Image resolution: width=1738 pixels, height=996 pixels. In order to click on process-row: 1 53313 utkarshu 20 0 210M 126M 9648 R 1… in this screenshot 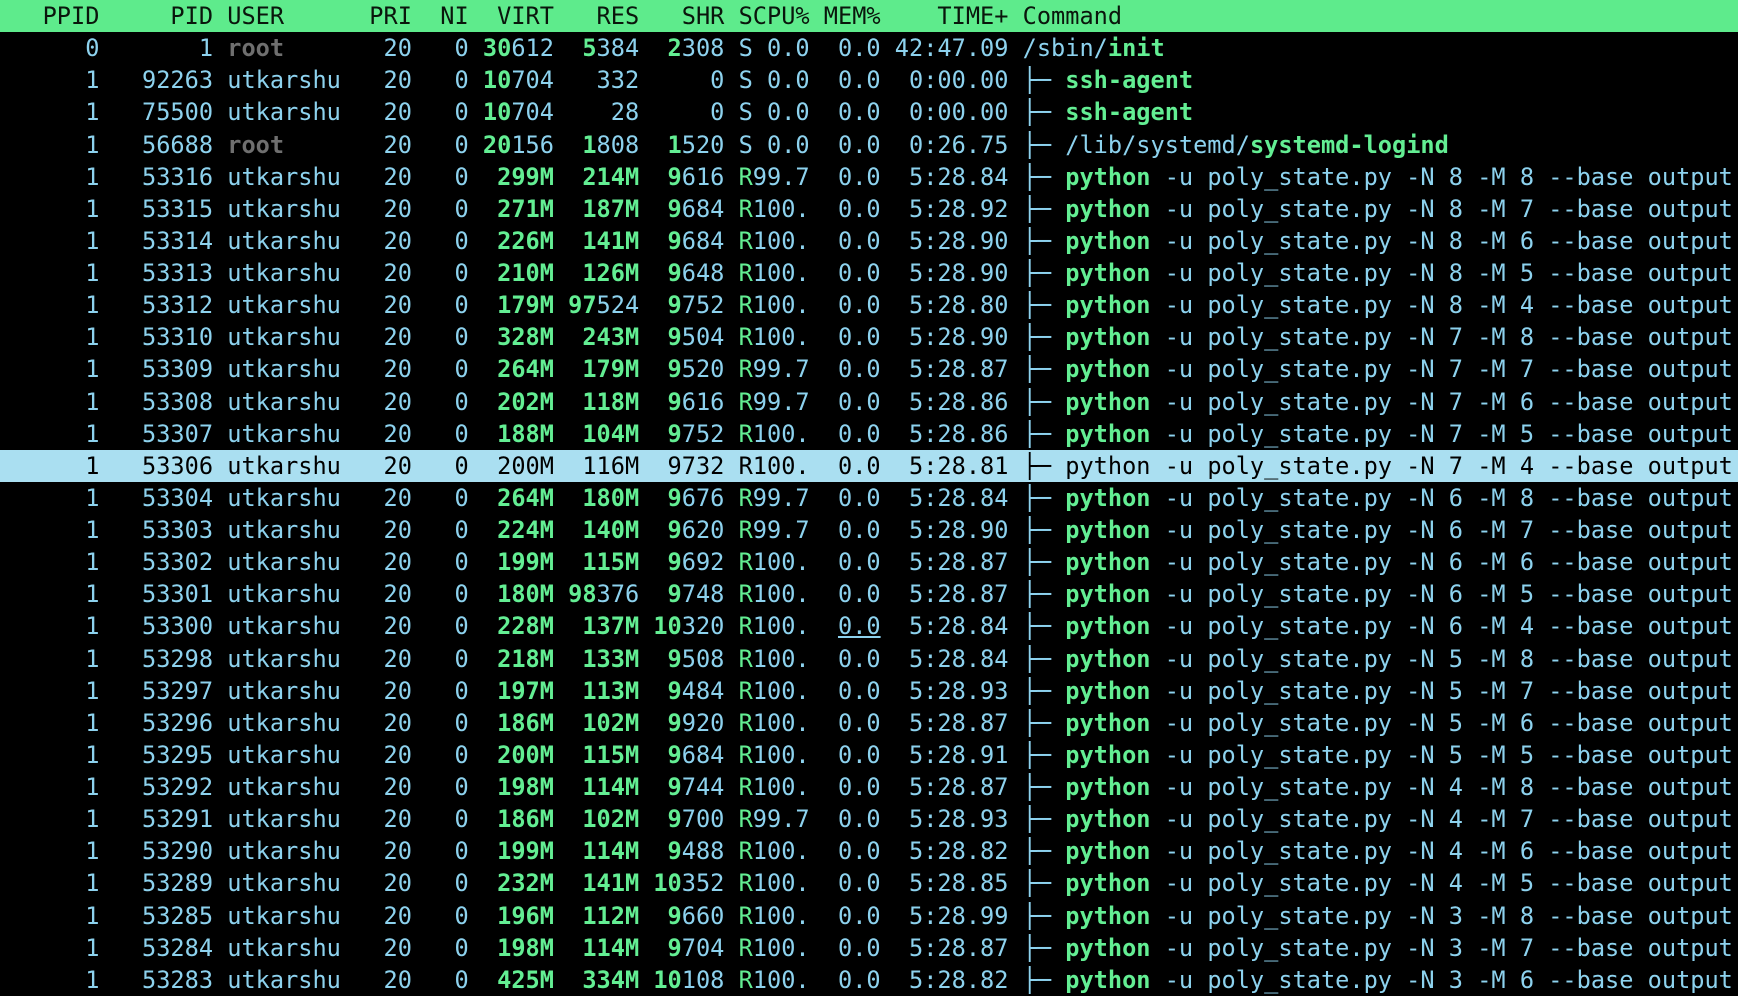, I will do `click(869, 273)`.